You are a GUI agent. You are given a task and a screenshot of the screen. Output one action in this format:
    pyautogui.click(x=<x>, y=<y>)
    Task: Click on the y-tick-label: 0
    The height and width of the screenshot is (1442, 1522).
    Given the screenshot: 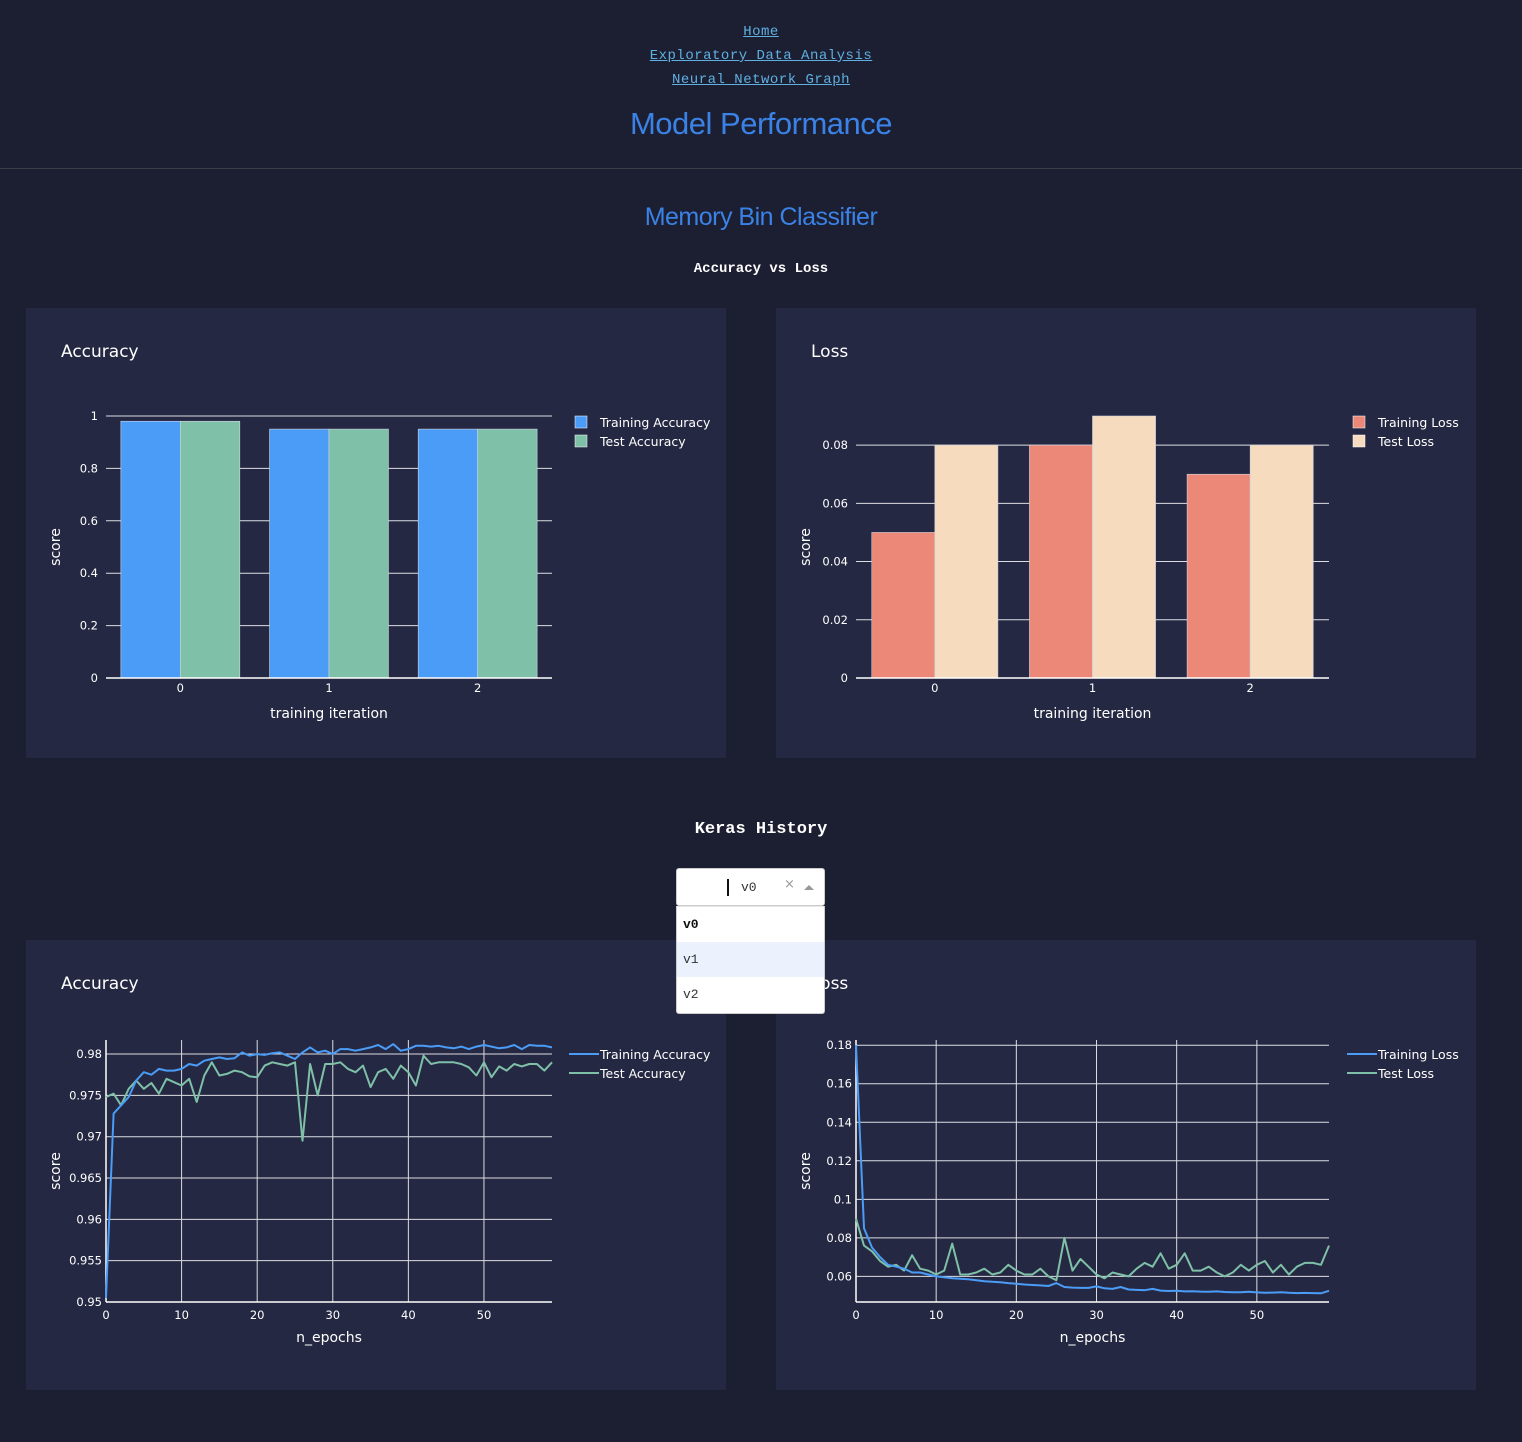 What is the action you would take?
    pyautogui.click(x=844, y=678)
    